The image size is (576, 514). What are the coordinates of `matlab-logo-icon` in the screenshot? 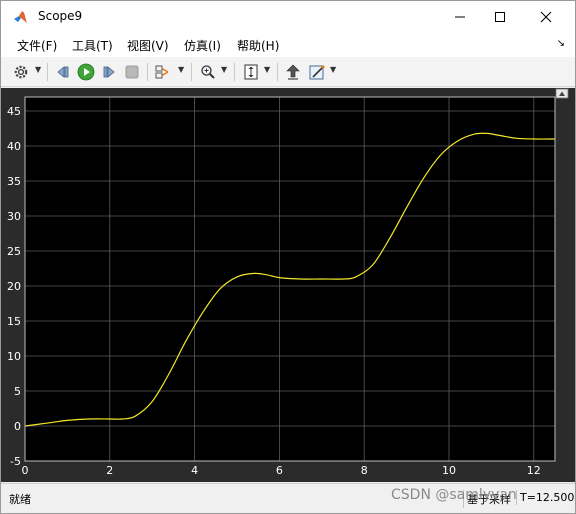 It's located at (21, 17).